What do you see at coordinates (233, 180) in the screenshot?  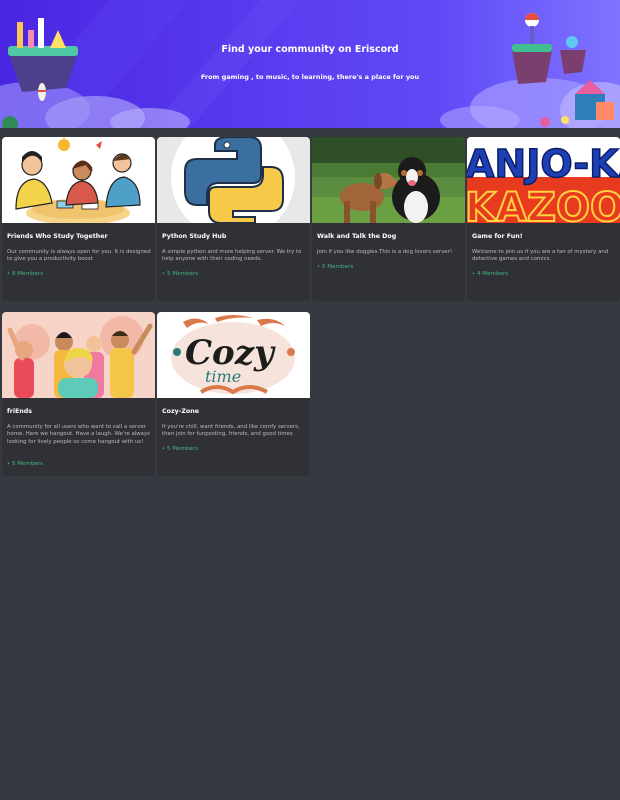 I see `python-logo` at bounding box center [233, 180].